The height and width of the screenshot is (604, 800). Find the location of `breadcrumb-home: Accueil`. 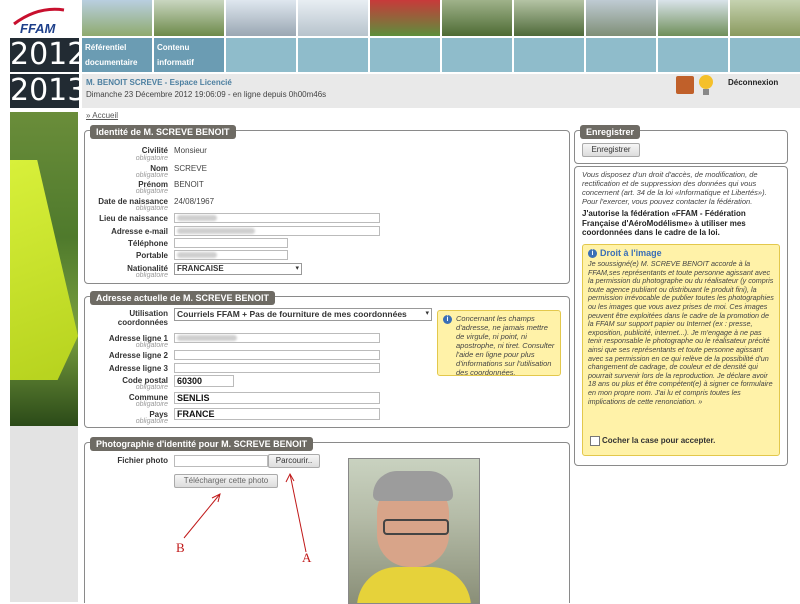

breadcrumb-home: Accueil is located at coordinates (105, 115).